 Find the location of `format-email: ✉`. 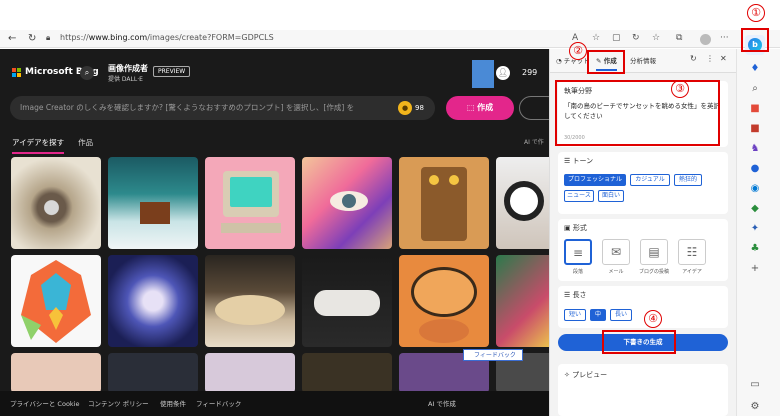

format-email: ✉ is located at coordinates (616, 252).